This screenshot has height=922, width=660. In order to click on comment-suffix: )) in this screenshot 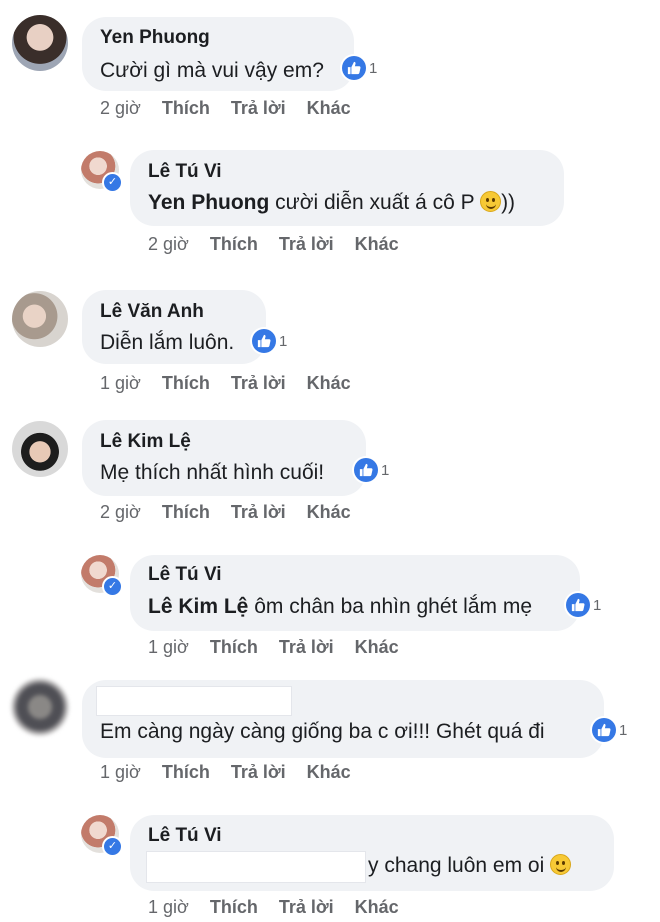, I will do `click(508, 202)`.